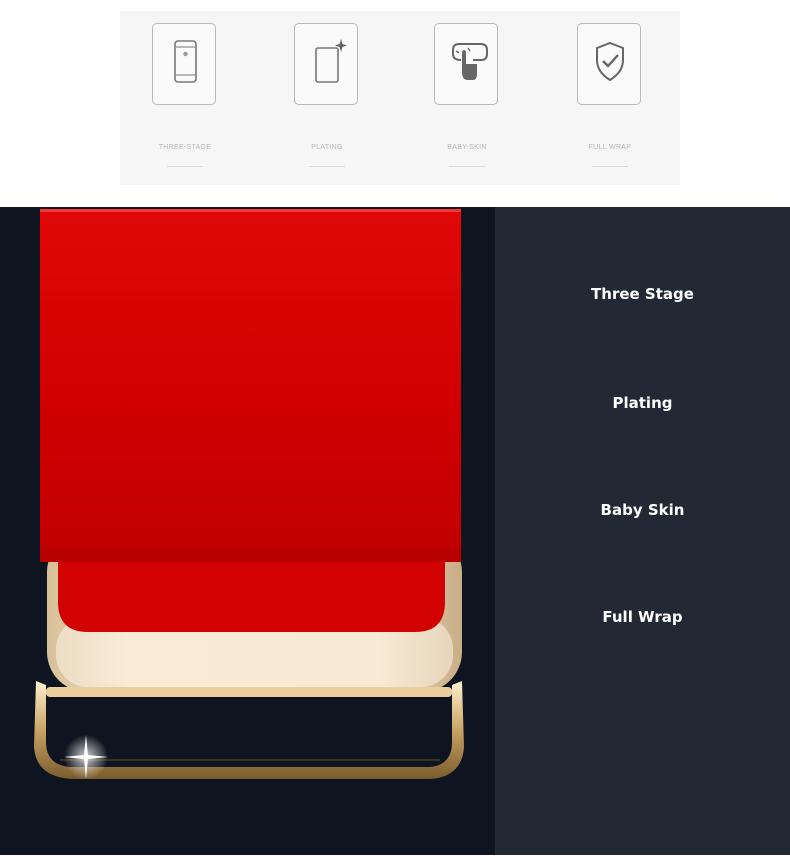  I want to click on feature-three-stage: THREE-STAGE, so click(185, 98).